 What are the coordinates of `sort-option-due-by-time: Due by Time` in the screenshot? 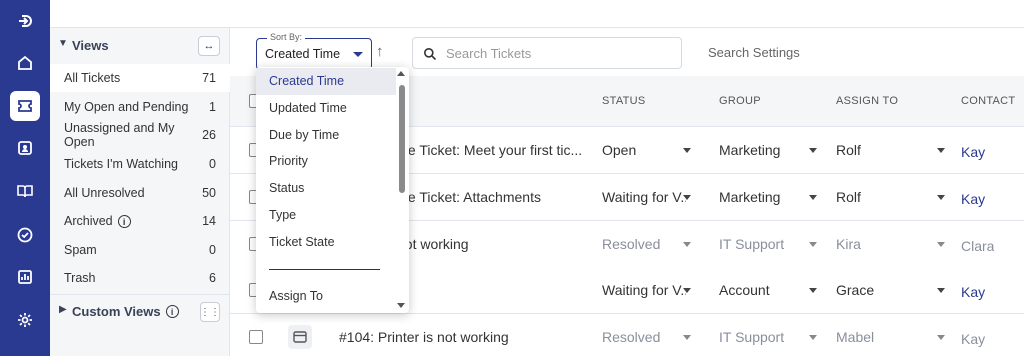 It's located at (326, 135).